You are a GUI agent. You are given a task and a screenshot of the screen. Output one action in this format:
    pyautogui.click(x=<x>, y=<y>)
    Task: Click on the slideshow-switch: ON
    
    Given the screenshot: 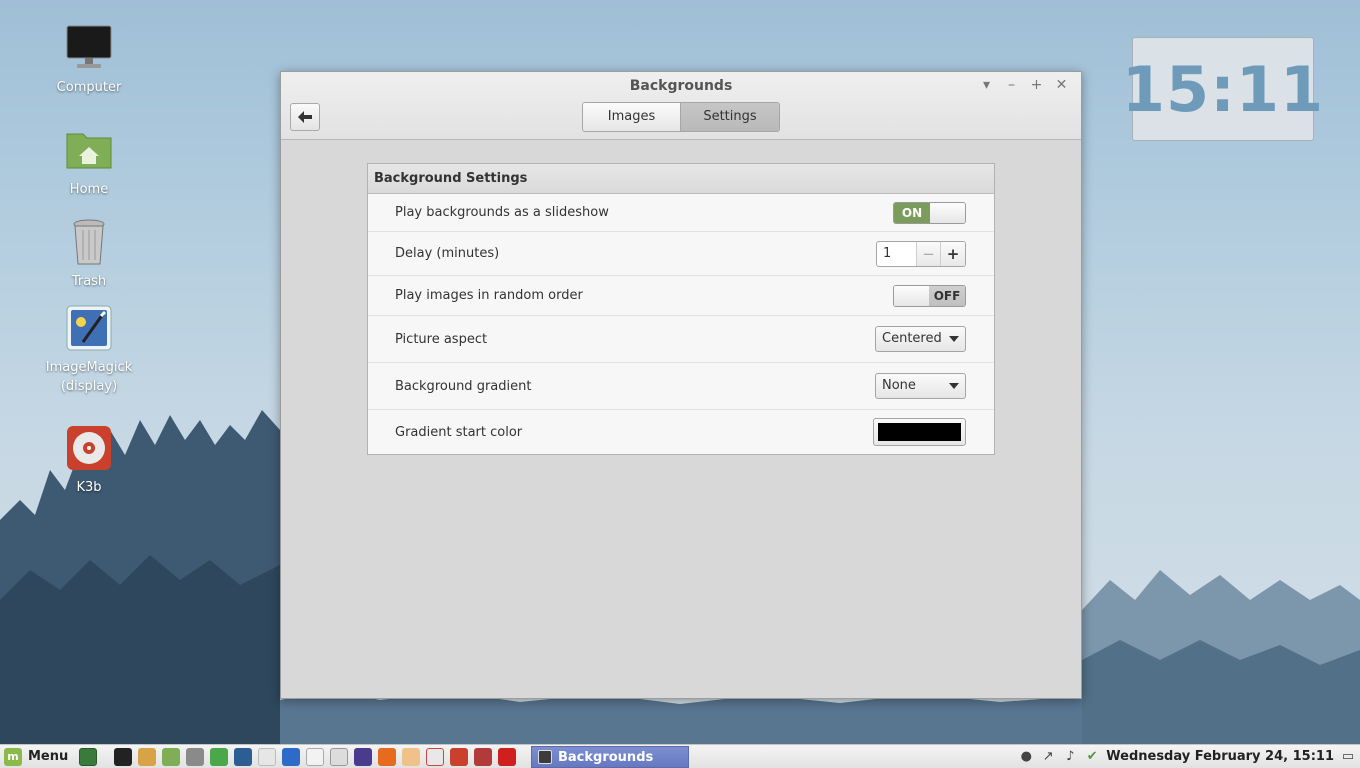 What is the action you would take?
    pyautogui.click(x=929, y=212)
    